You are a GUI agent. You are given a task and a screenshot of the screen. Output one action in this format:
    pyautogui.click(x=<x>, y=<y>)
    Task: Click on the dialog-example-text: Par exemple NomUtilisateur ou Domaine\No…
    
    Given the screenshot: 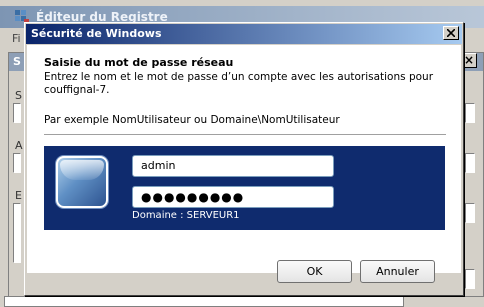 What is the action you would take?
    pyautogui.click(x=192, y=120)
    